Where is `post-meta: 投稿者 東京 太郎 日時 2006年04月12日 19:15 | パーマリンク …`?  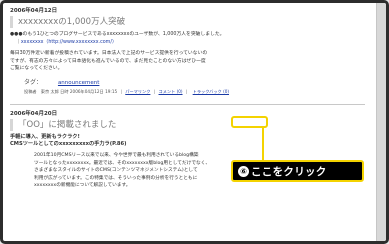 post-meta: 投稿者 東京 太郎 日時 2006年04月12日 19:15 | パーマリンク … is located at coordinates (127, 91).